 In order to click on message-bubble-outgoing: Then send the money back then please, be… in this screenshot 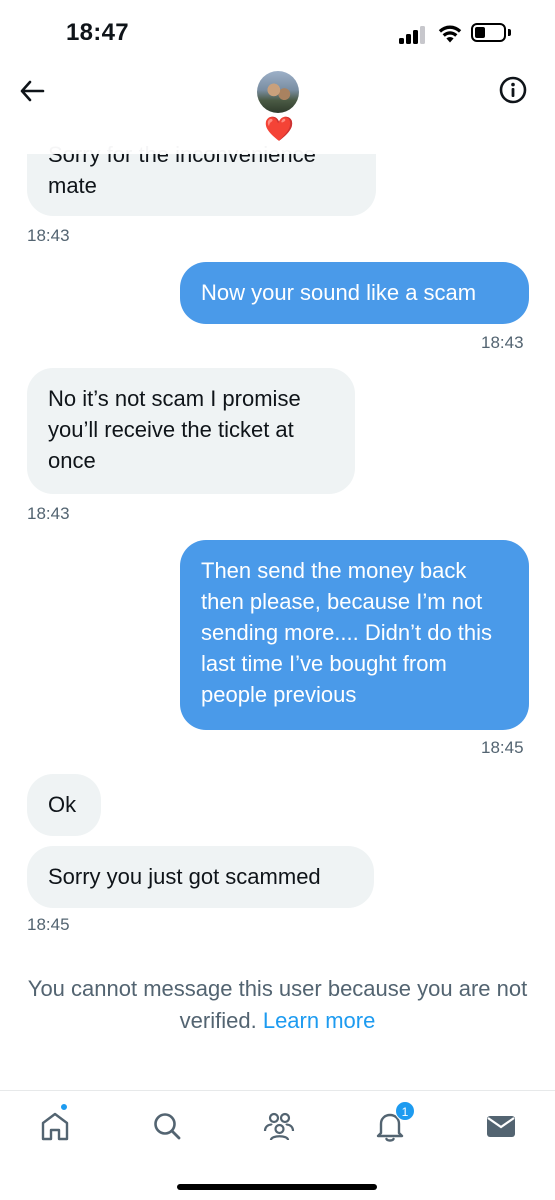, I will do `click(354, 635)`.